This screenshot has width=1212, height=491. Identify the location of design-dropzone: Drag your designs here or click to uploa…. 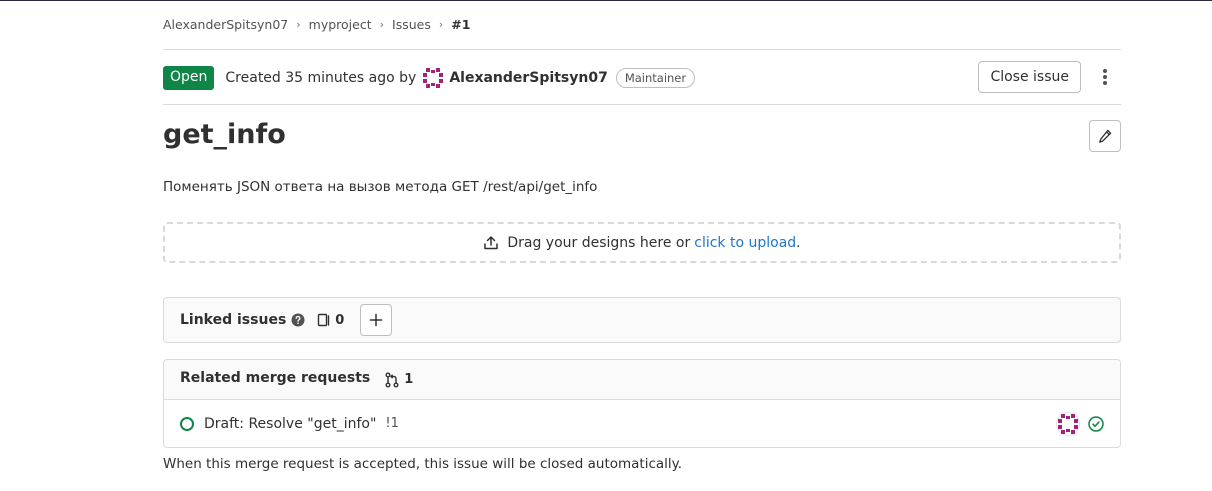
(642, 242).